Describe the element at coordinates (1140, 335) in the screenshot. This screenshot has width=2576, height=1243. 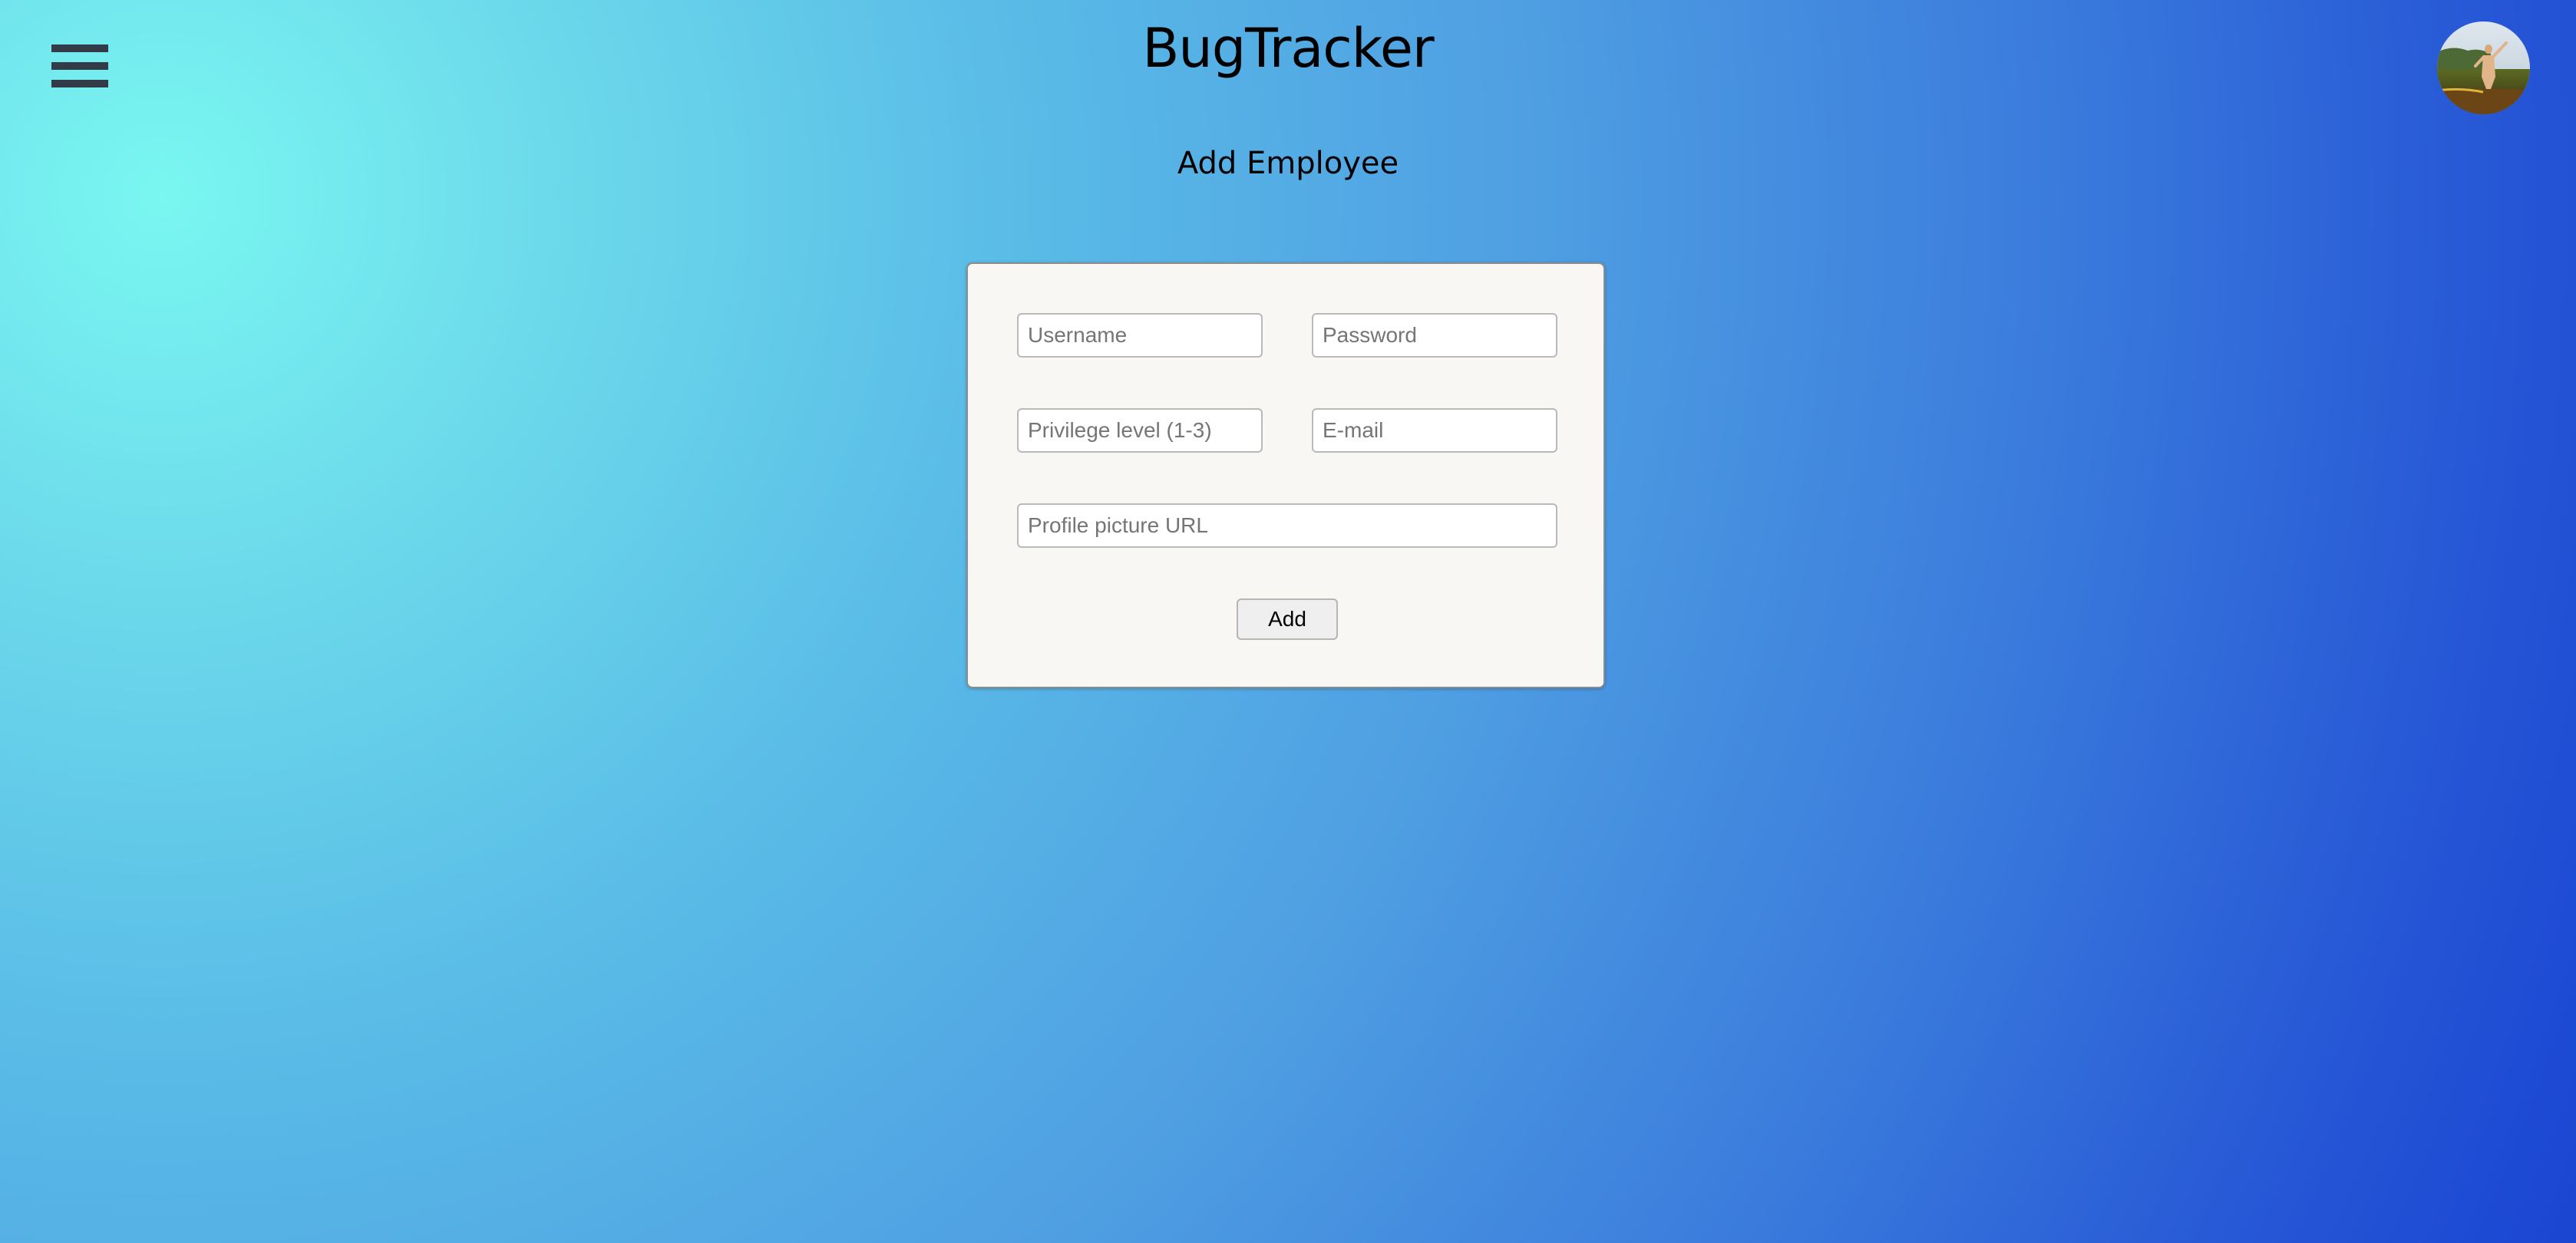
I see `username-input` at that location.